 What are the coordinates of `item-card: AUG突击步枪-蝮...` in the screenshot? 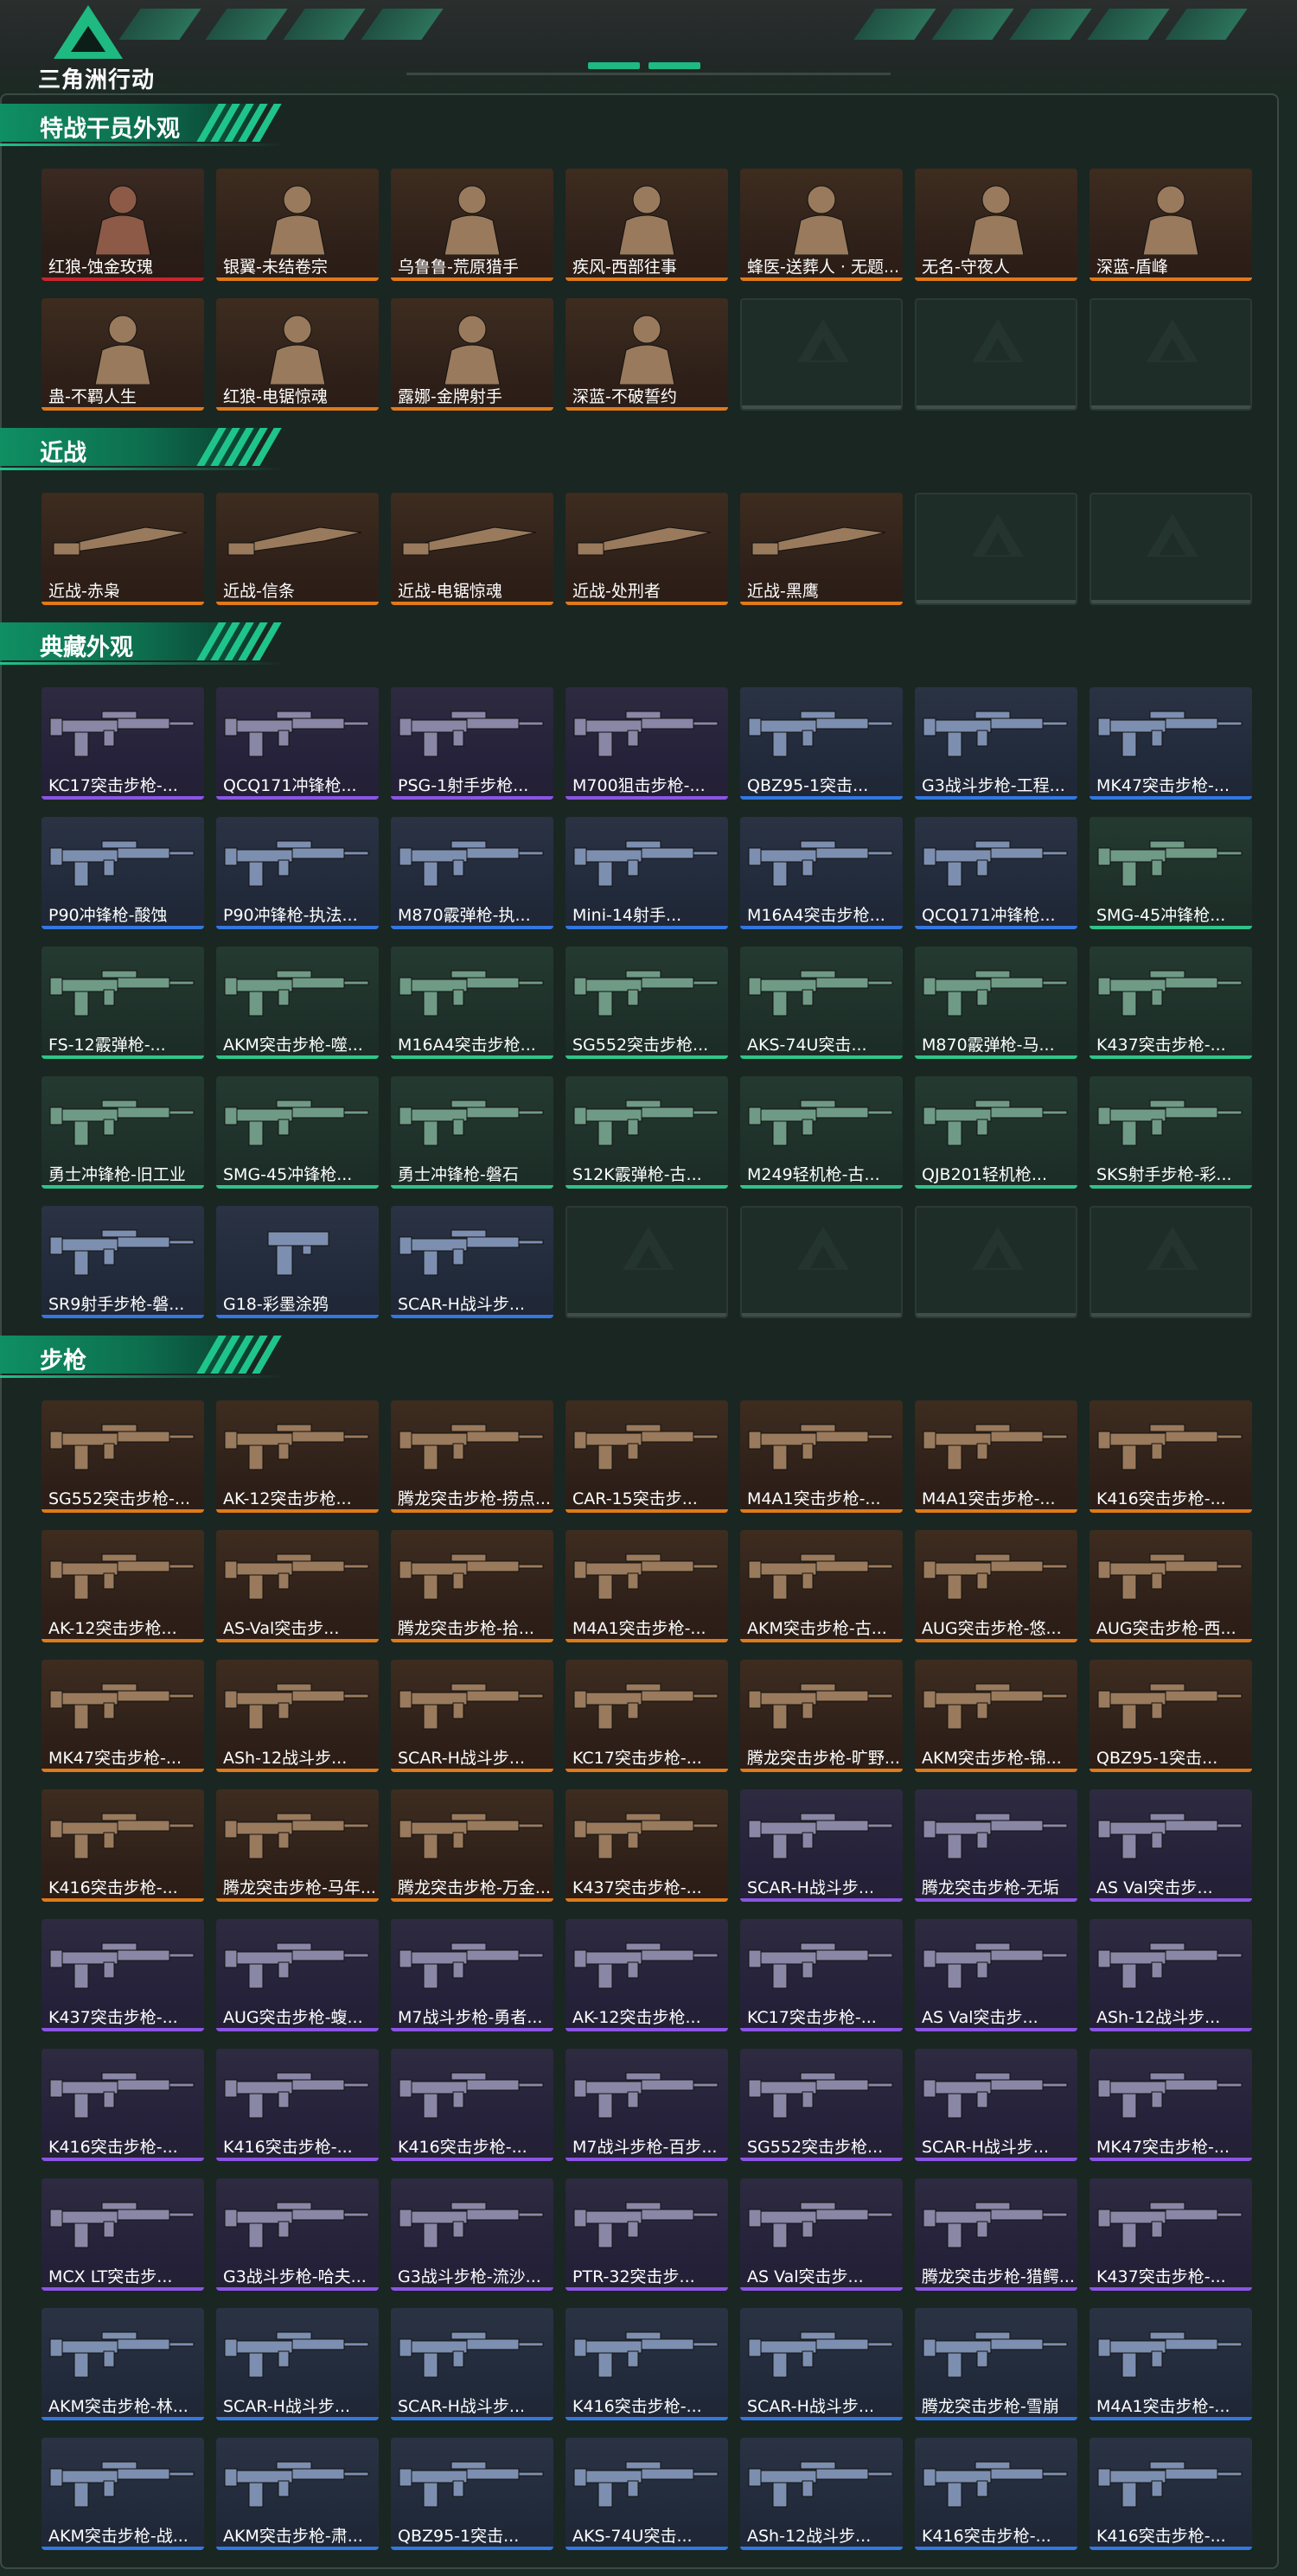 It's located at (298, 1975).